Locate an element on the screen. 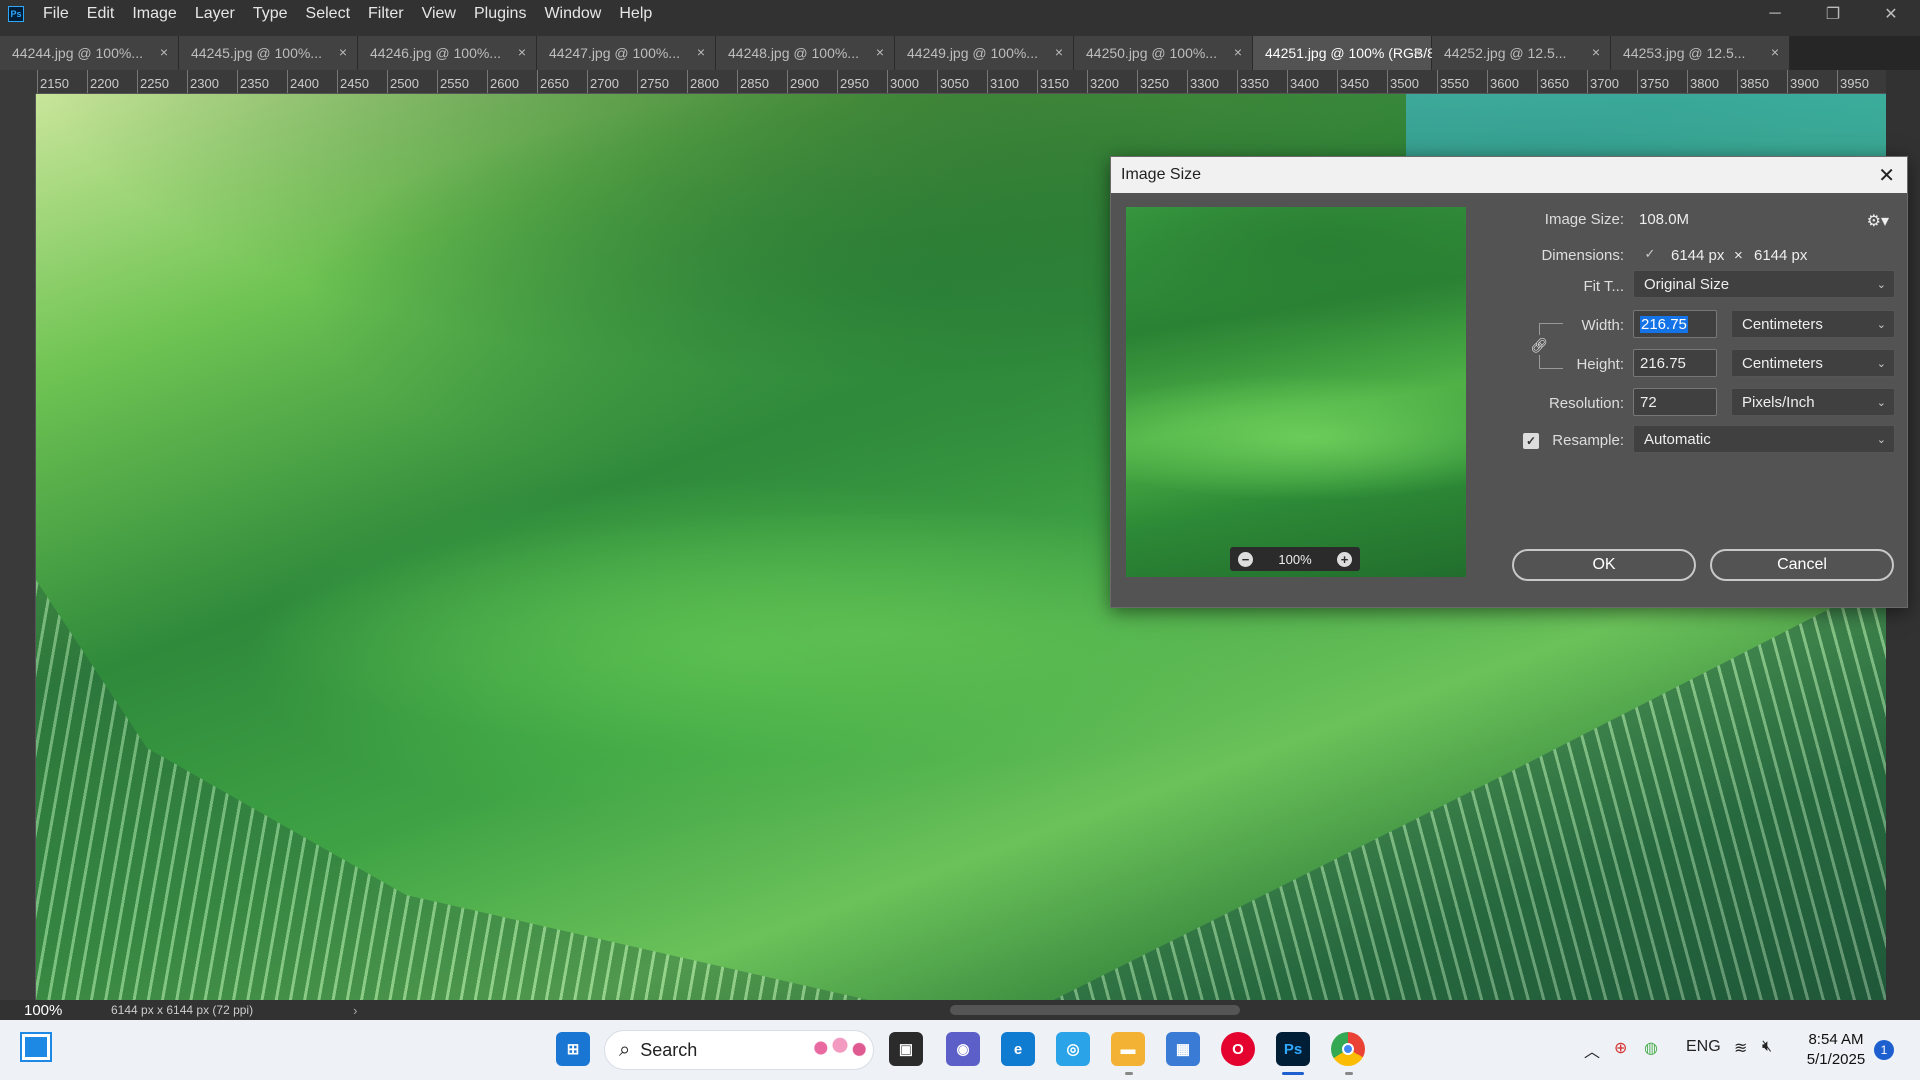  tab-44250: 44250.jpg @ 100%... × is located at coordinates (1163, 53).